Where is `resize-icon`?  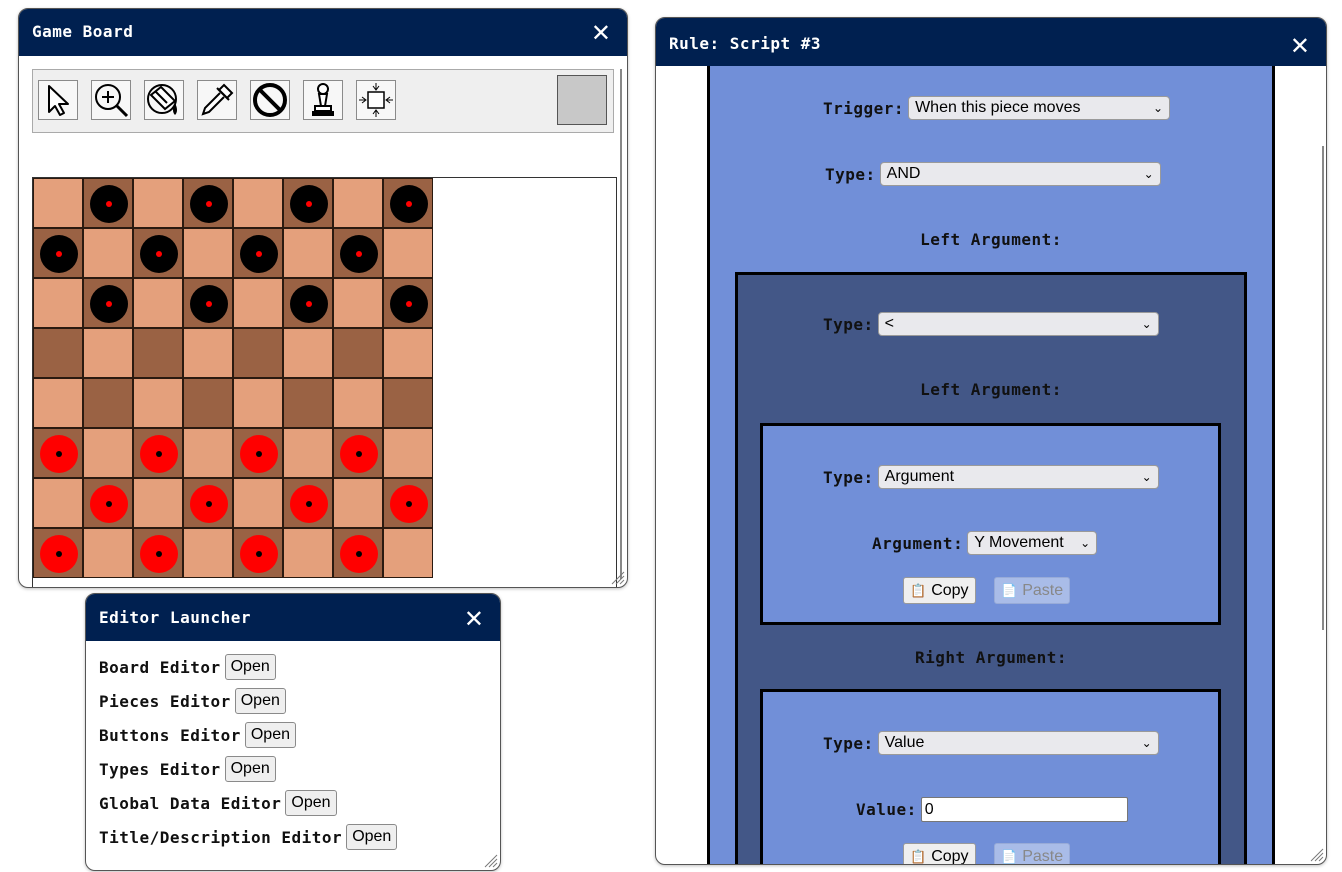
resize-icon is located at coordinates (376, 100).